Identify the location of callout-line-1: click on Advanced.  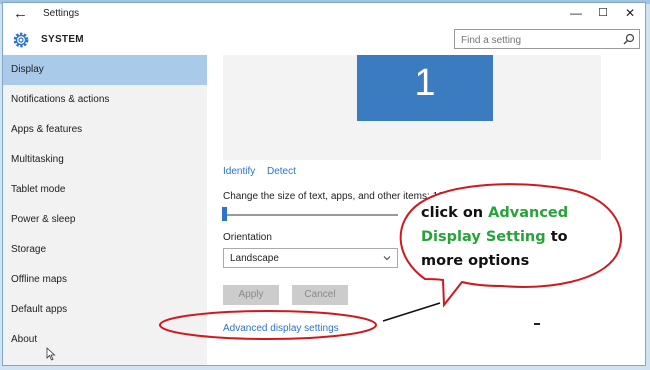
(494, 213).